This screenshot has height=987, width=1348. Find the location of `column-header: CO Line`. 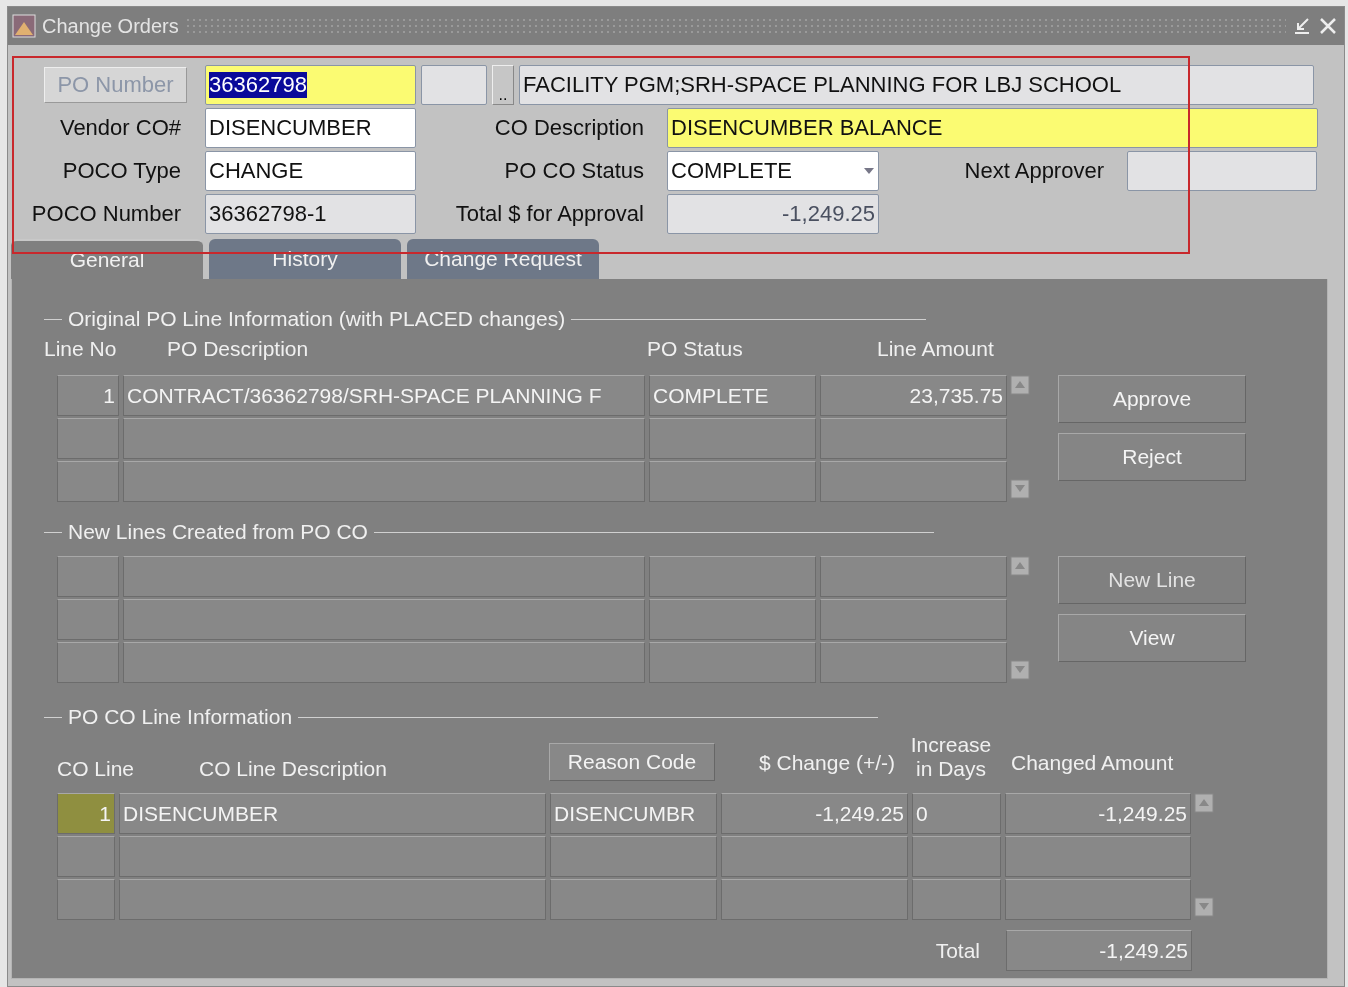

column-header: CO Line is located at coordinates (96, 769).